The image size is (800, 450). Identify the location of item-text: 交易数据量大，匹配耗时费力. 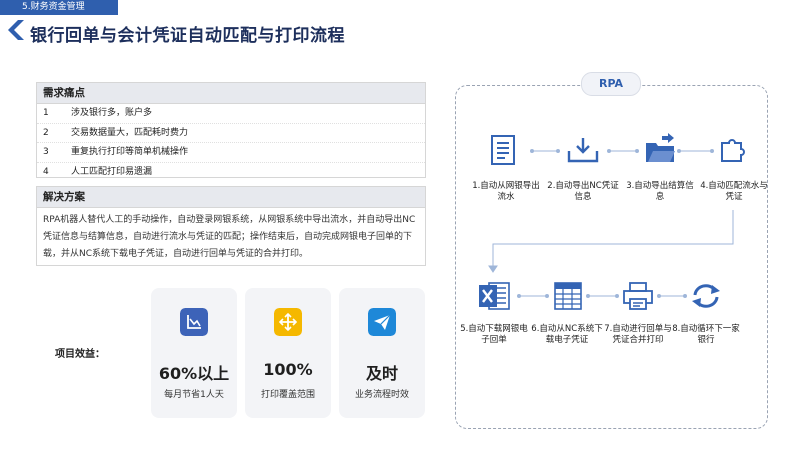
(130, 132).